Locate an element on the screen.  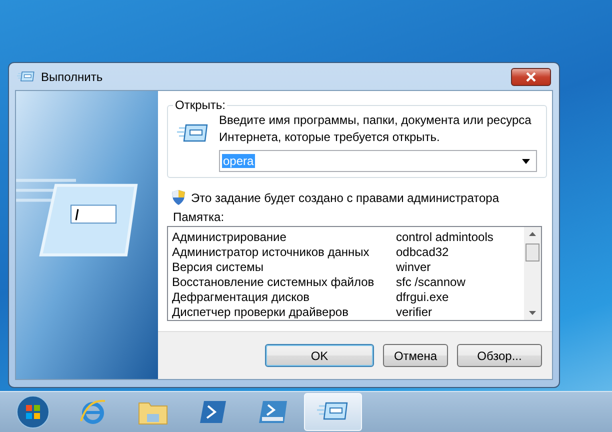
scrollbar is located at coordinates (532, 273).